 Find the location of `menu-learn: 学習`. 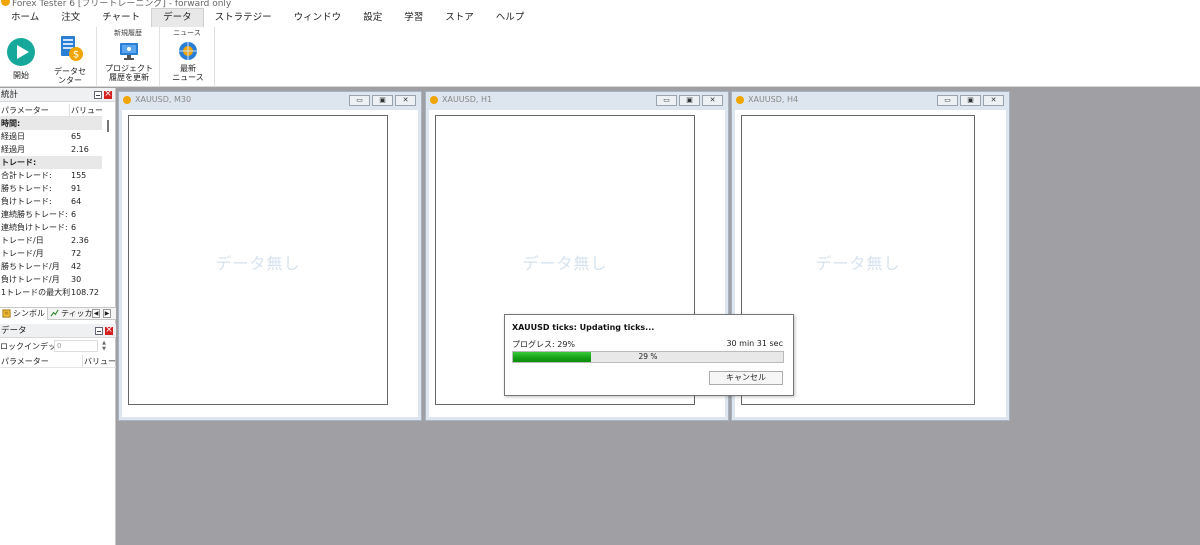

menu-learn: 学習 is located at coordinates (413, 17).